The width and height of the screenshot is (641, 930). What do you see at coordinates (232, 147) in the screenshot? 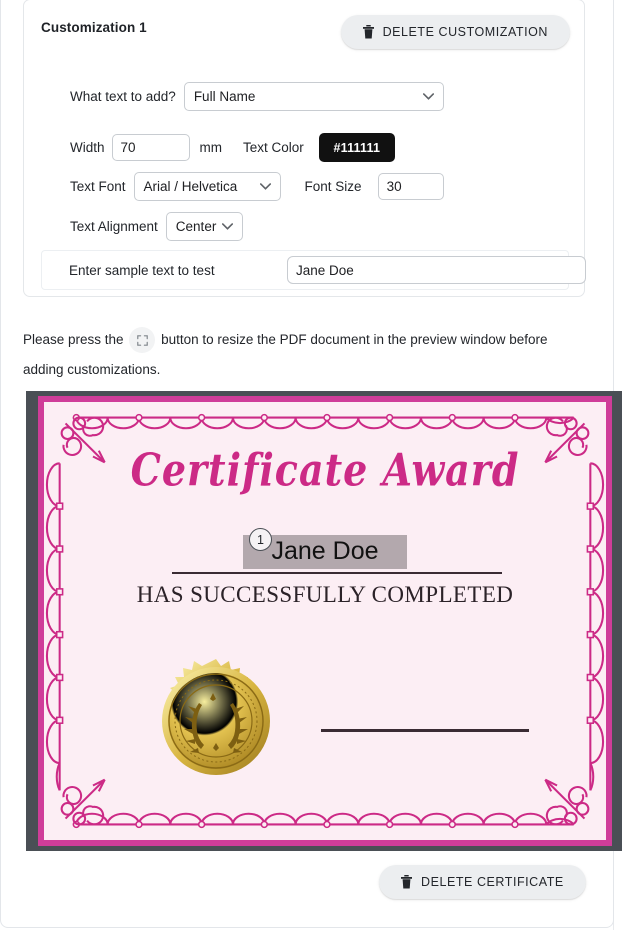
I see `width-color-row: Width mm Text Color #111111` at bounding box center [232, 147].